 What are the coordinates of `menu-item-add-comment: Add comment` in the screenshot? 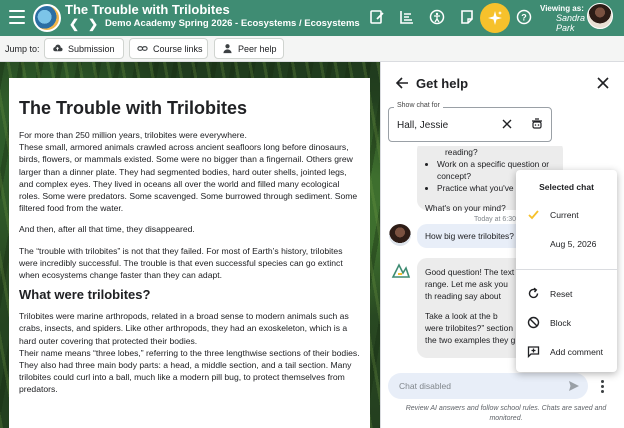 It's located at (566, 352).